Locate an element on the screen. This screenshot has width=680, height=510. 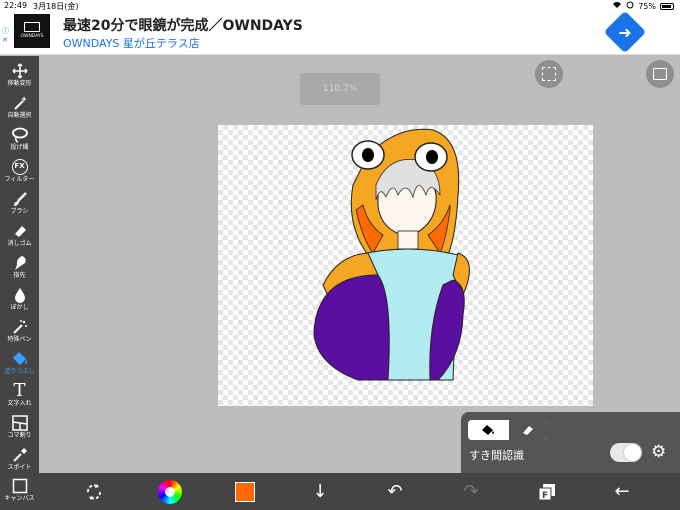
image-import-button is located at coordinates (660, 74).